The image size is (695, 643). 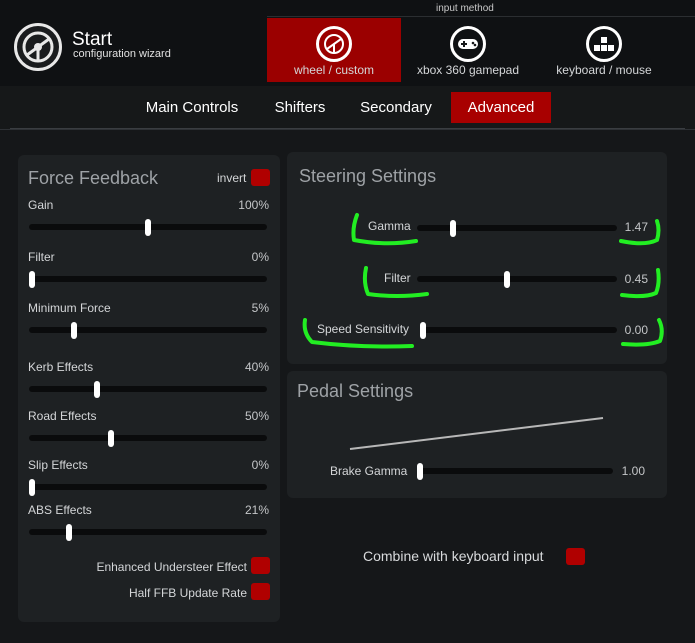 What do you see at coordinates (384, 229) in the screenshot?
I see `gamma-label-highlight` at bounding box center [384, 229].